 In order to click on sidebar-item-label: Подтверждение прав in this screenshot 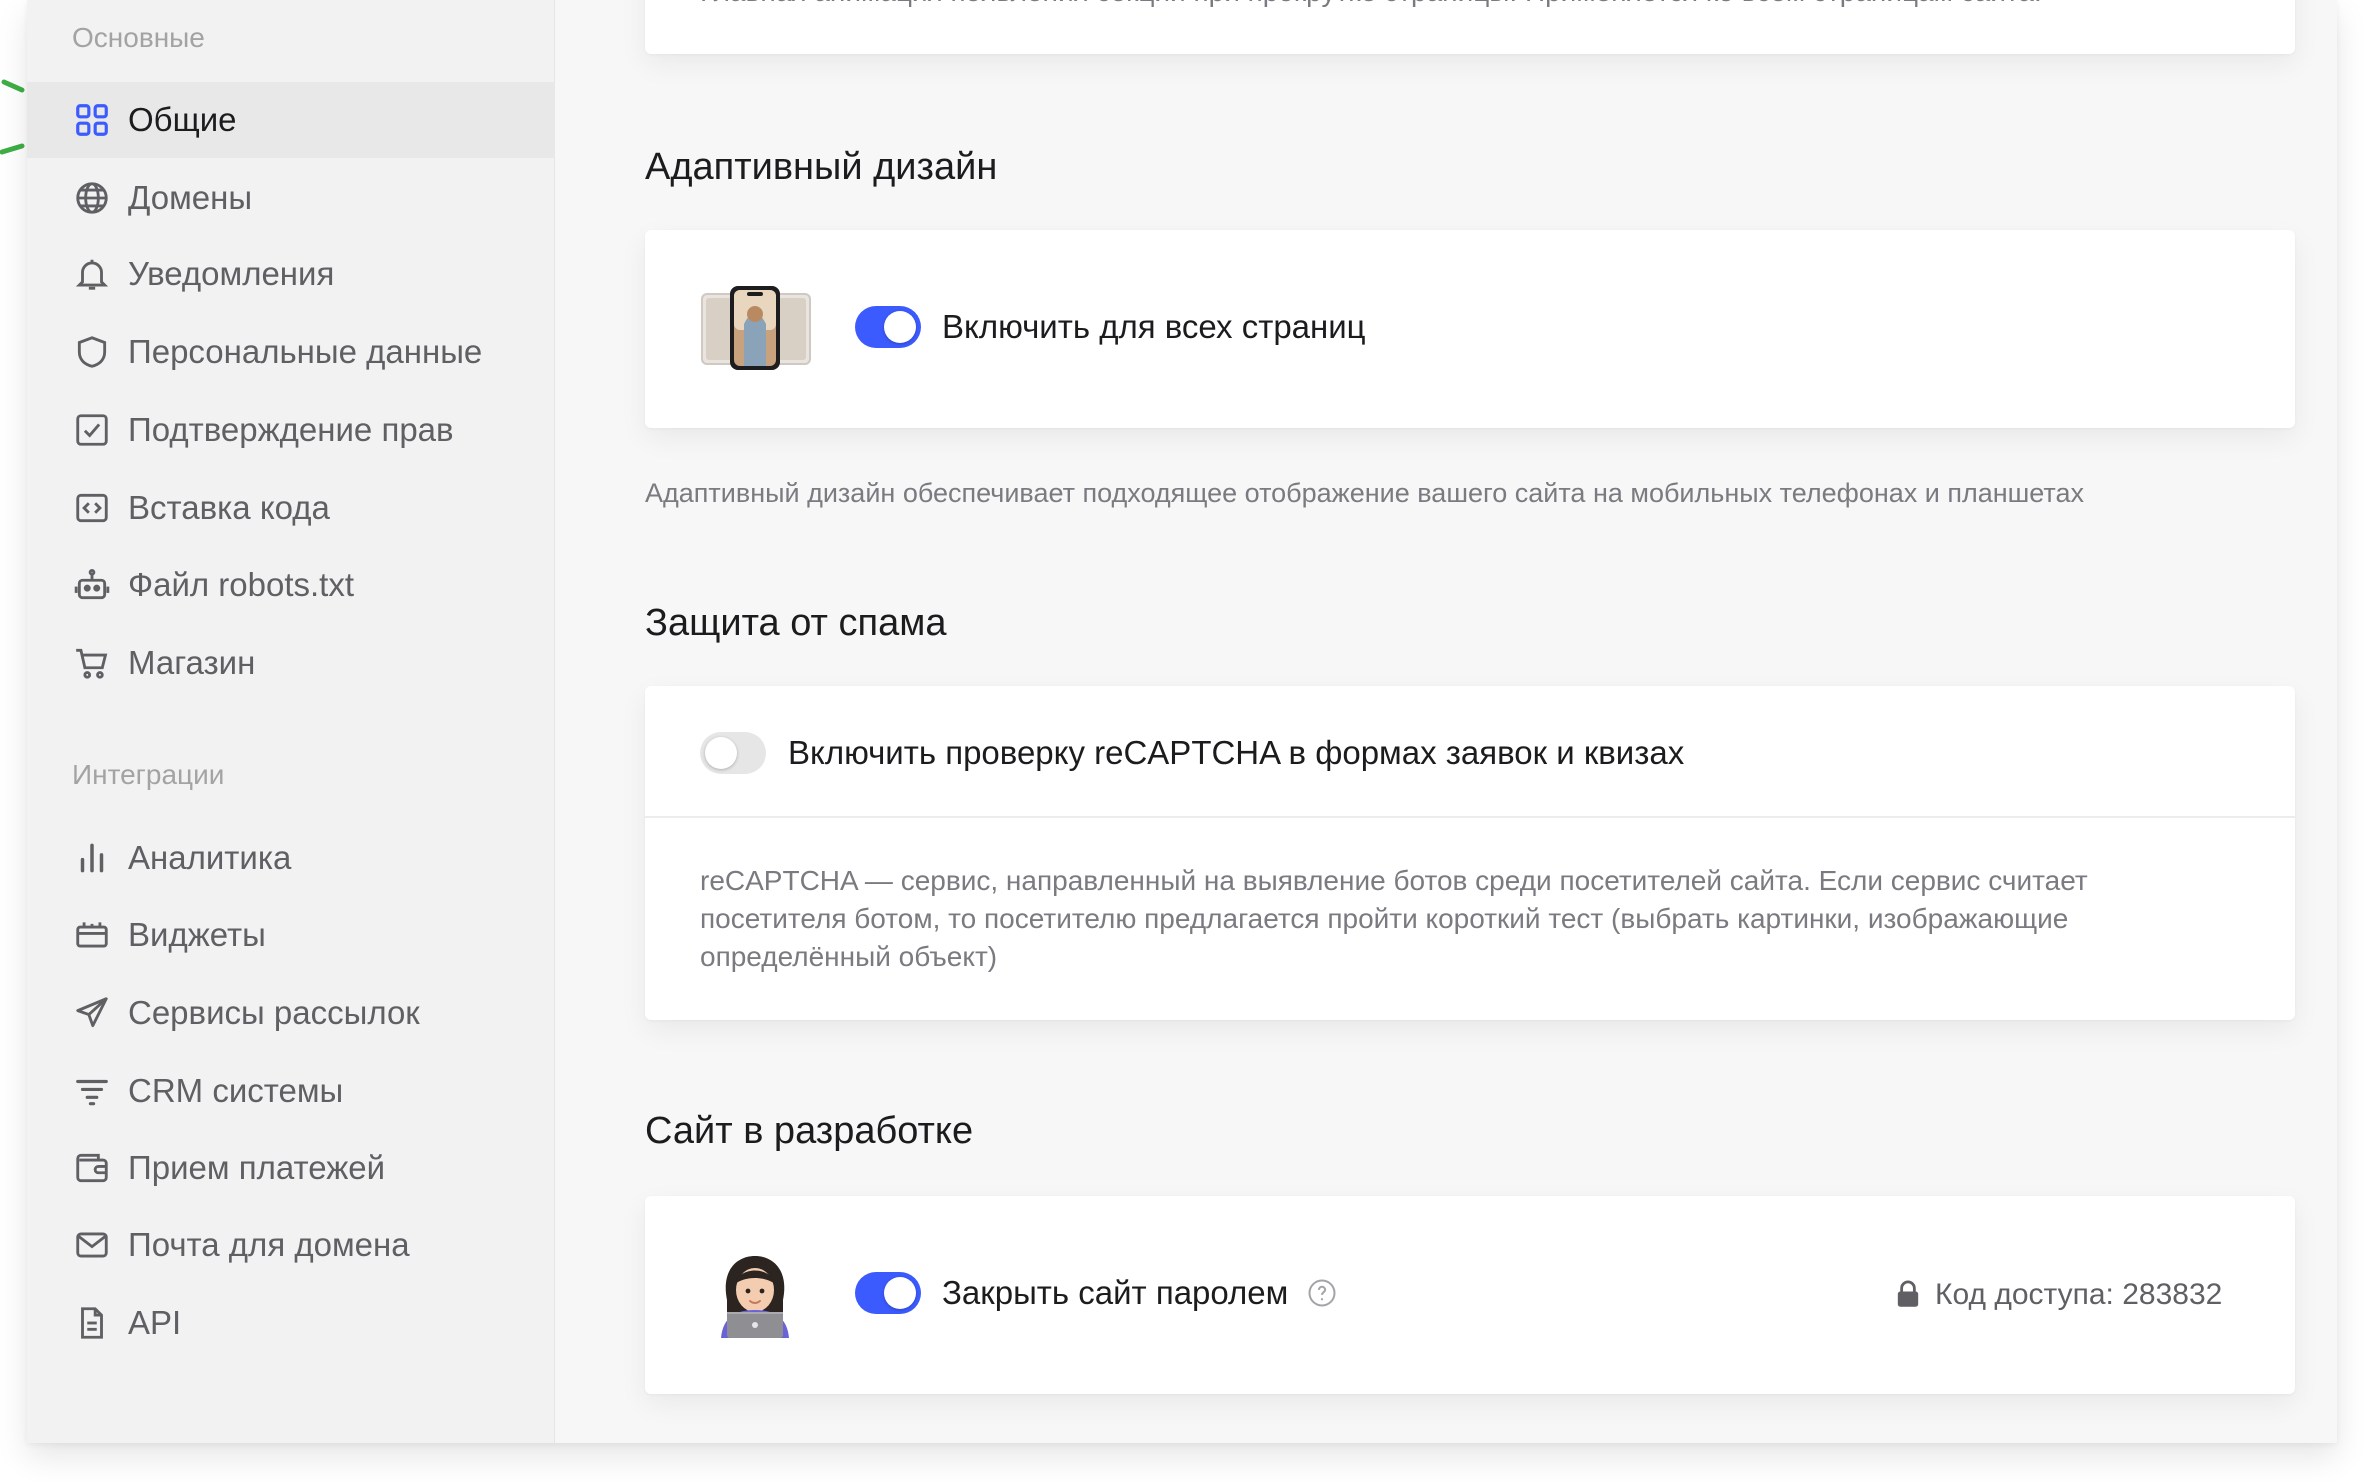, I will do `click(291, 429)`.